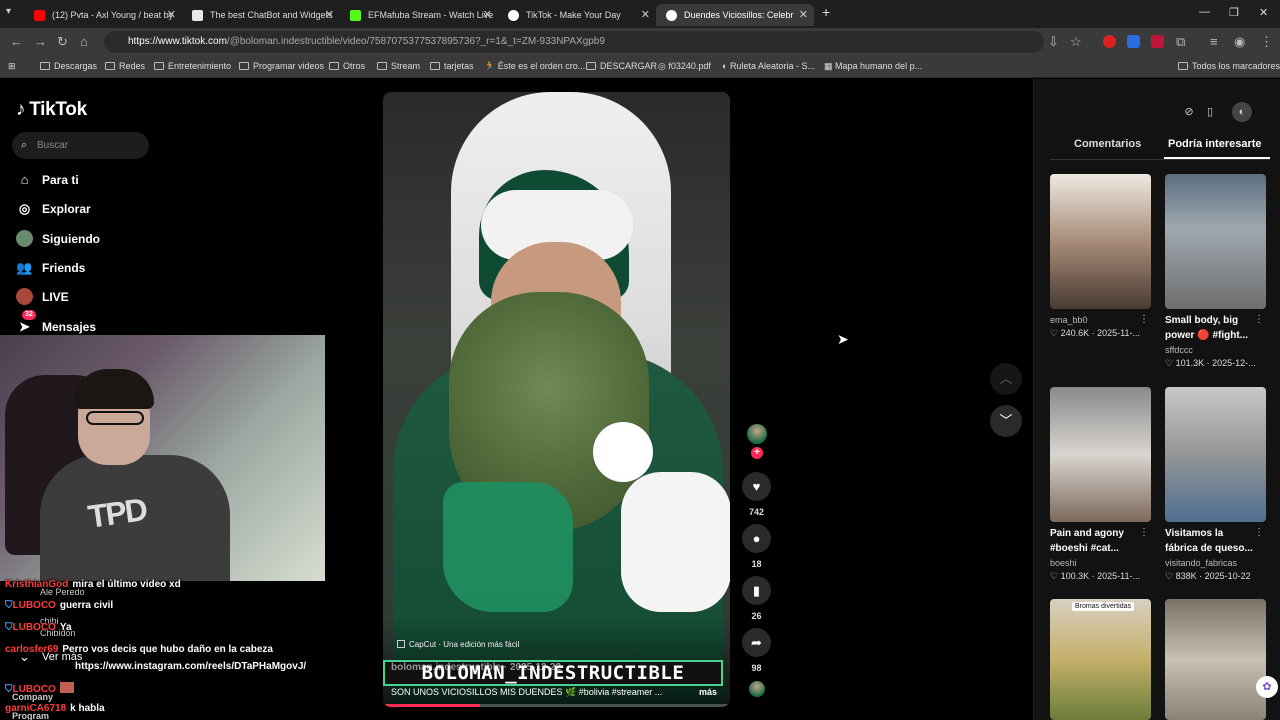 Image resolution: width=1280 pixels, height=720 pixels. I want to click on coin-icon: ⊘, so click(1189, 112).